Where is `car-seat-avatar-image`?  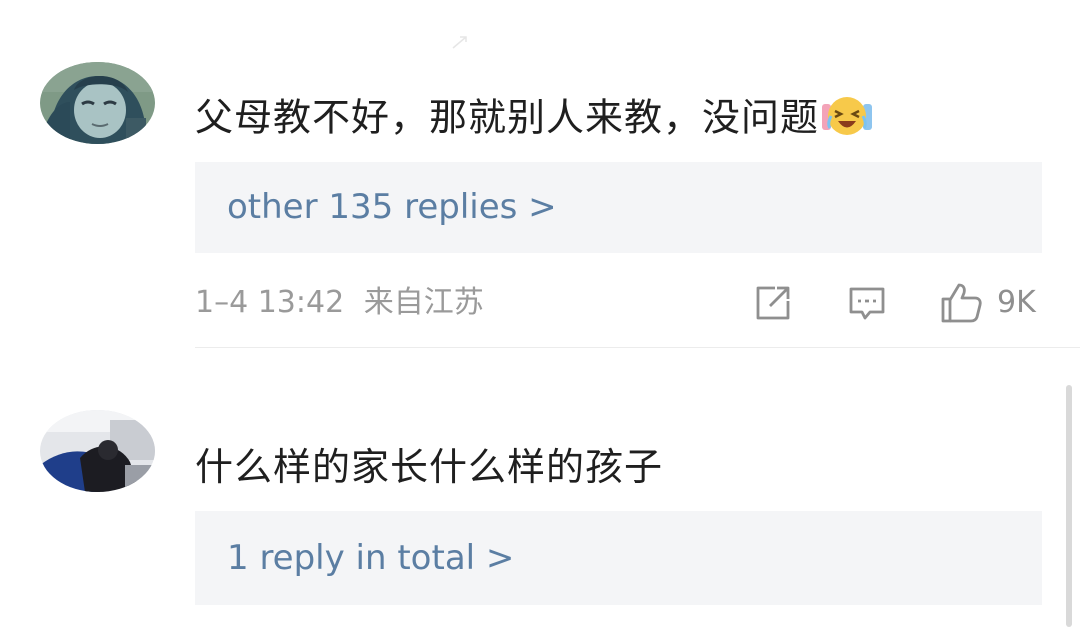 car-seat-avatar-image is located at coordinates (97, 451).